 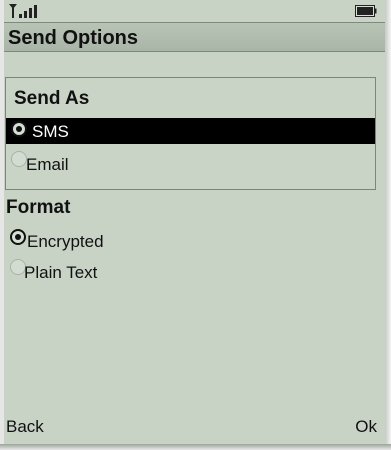 What do you see at coordinates (195, 447) in the screenshot?
I see `phone-frame-bottom-edge` at bounding box center [195, 447].